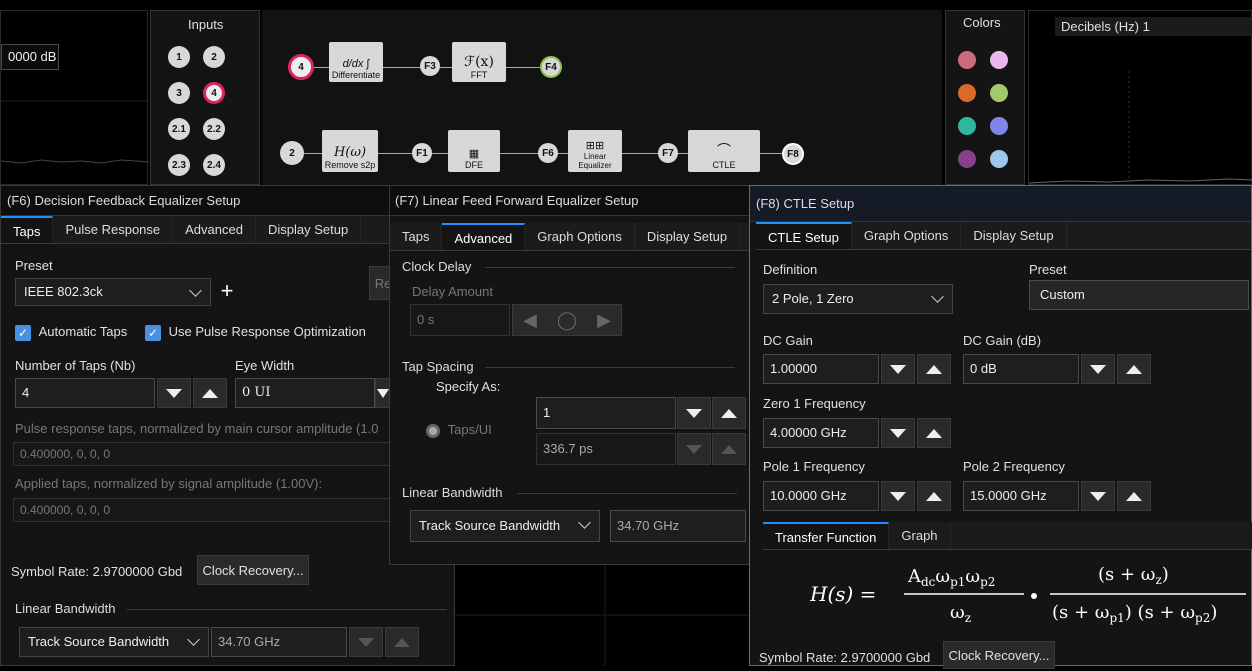 The image size is (1252, 671). What do you see at coordinates (430, 66) in the screenshot?
I see `flow-f3: F3` at bounding box center [430, 66].